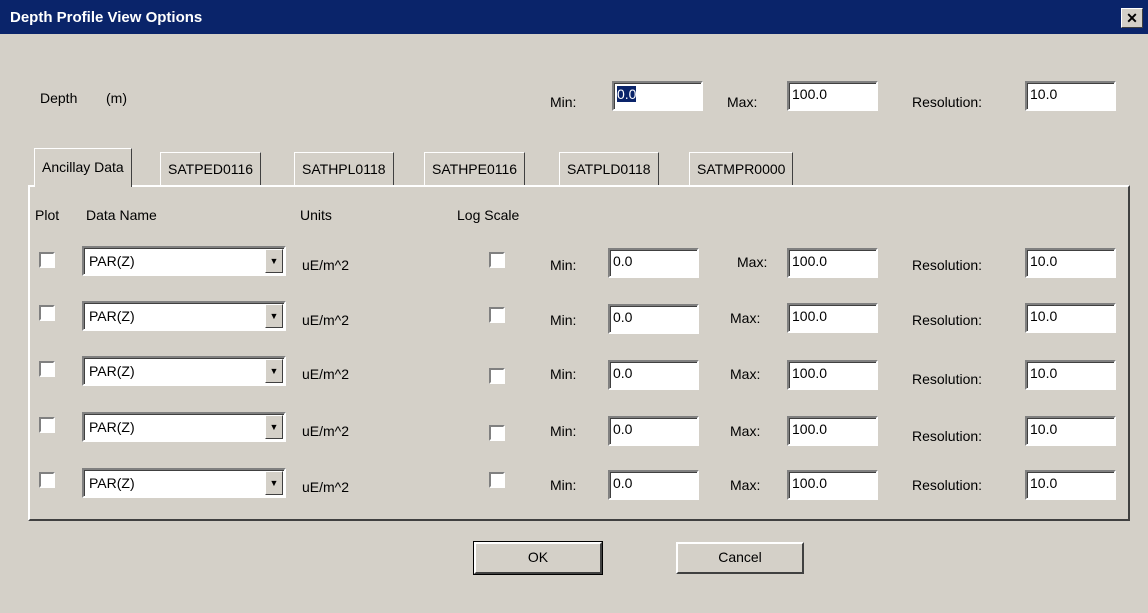  I want to click on header-units: Units, so click(316, 215).